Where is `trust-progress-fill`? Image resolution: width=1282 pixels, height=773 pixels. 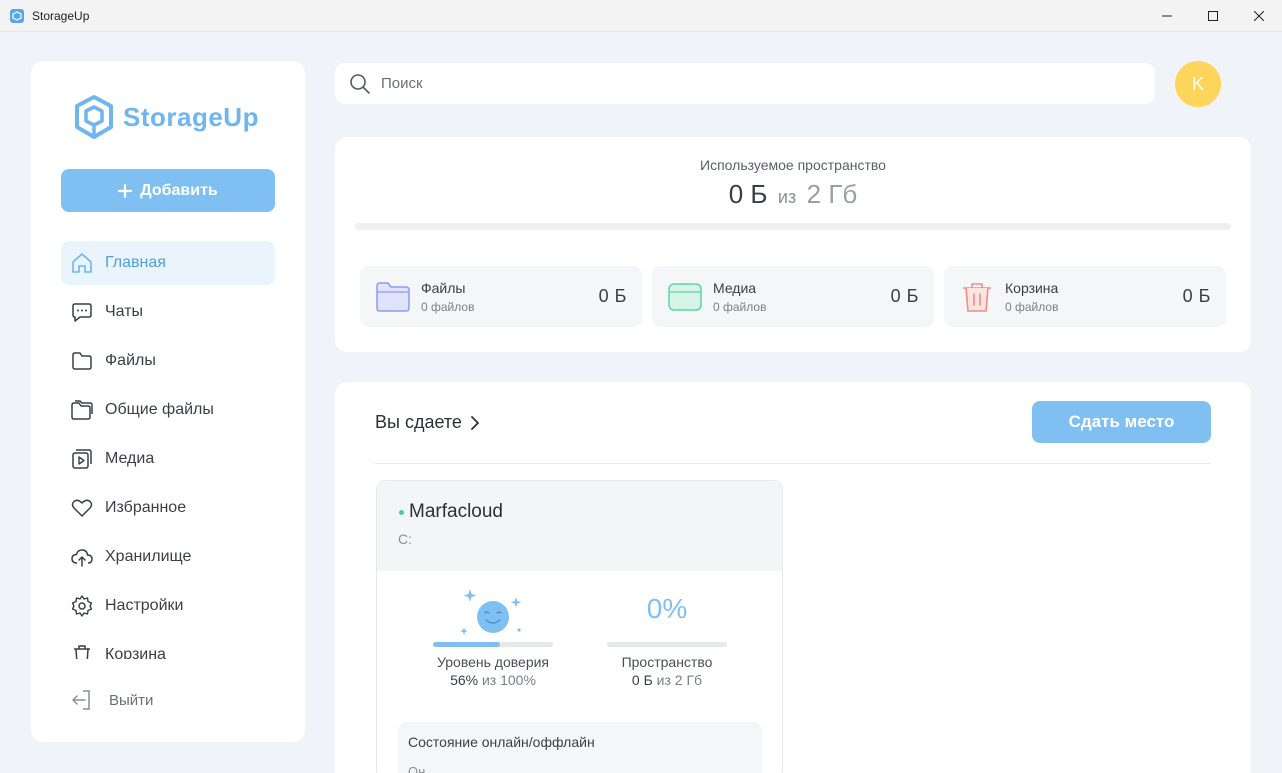
trust-progress-fill is located at coordinates (467, 644).